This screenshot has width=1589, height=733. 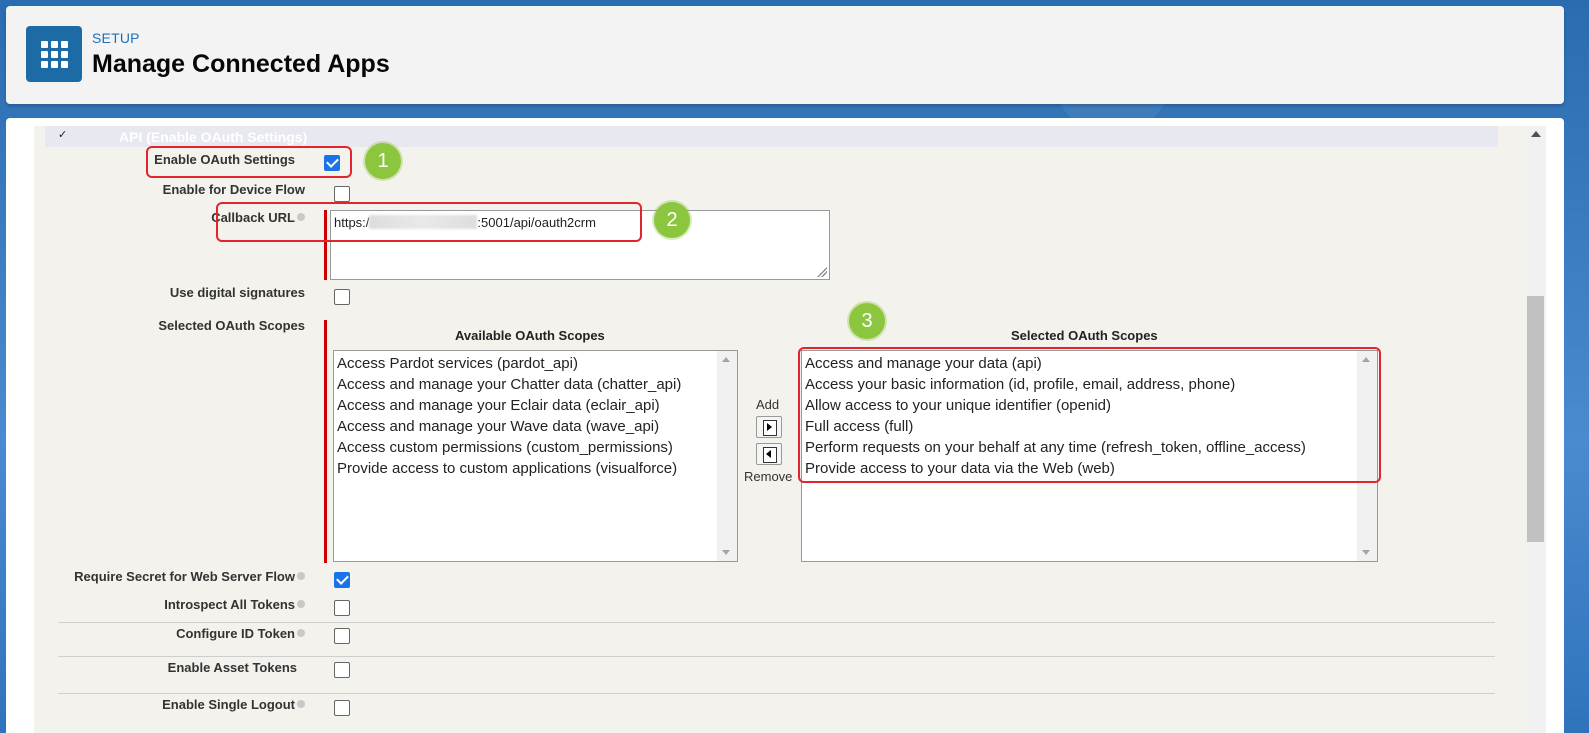 I want to click on list-scrollbar, so click(x=727, y=456).